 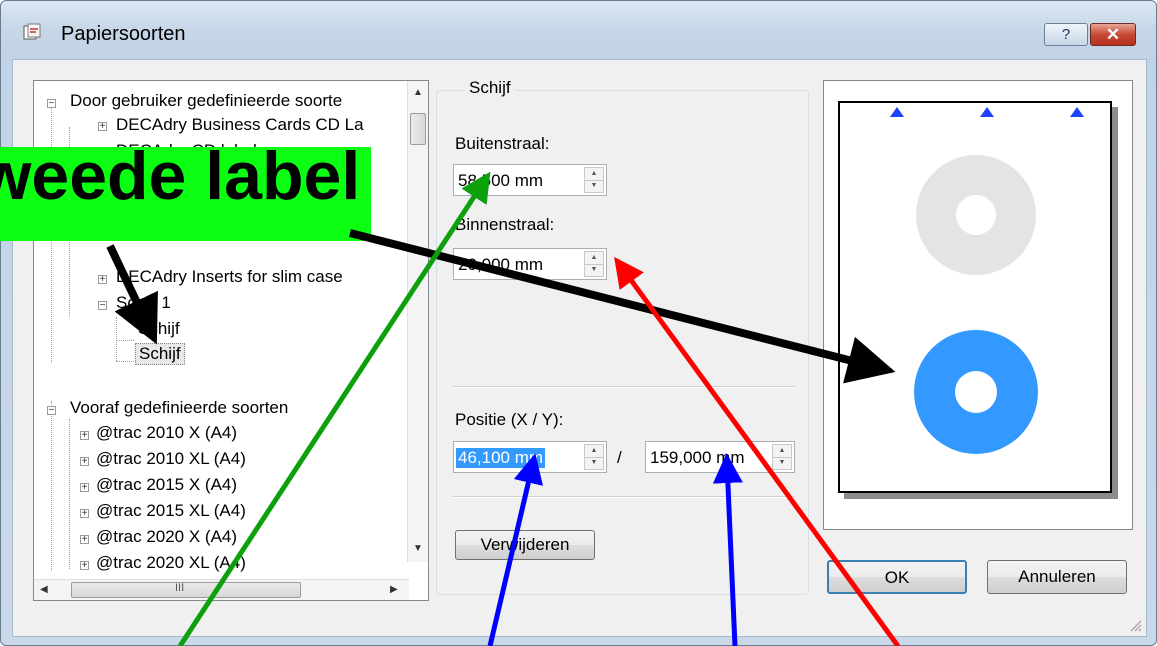 What do you see at coordinates (171, 511) in the screenshot?
I see `tree-item: @trac 2015 XL (A4)` at bounding box center [171, 511].